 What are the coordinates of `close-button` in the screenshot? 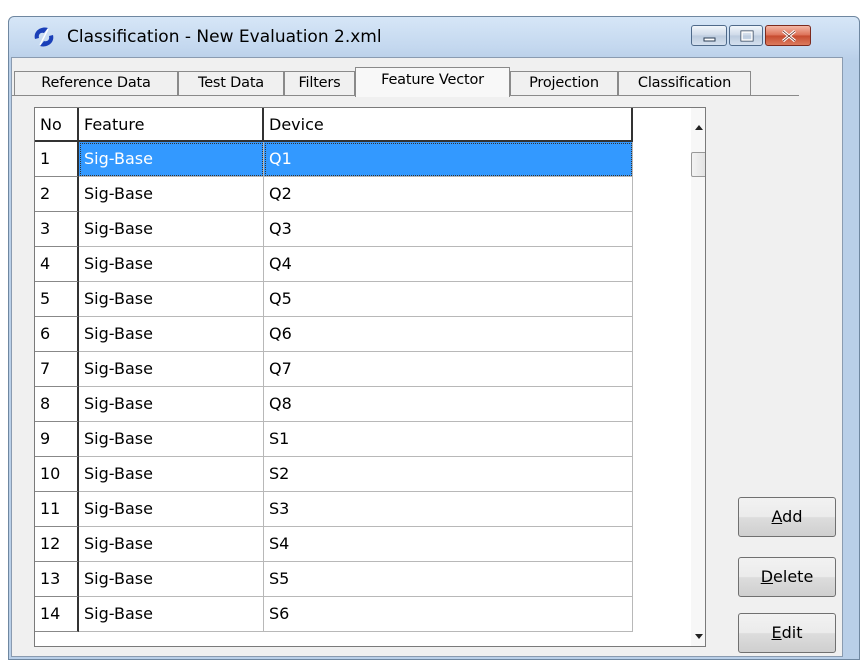 It's located at (788, 35).